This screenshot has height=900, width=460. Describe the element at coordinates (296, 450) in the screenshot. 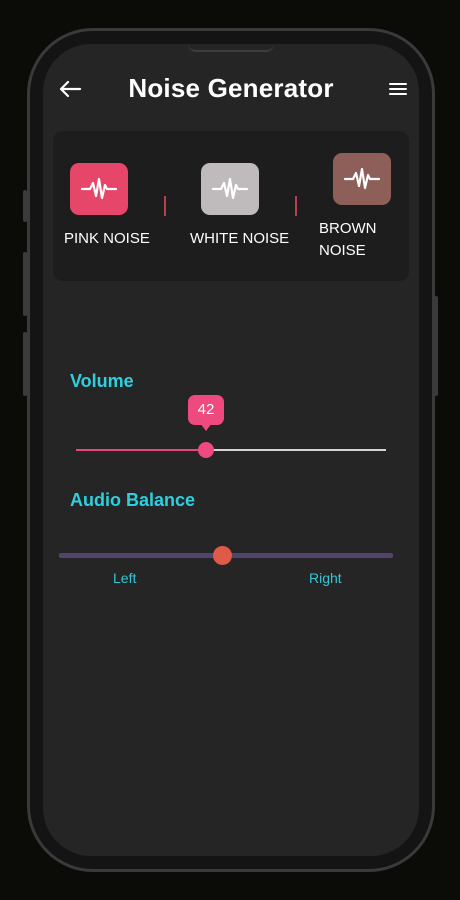

I see `volume-track-inactive` at that location.